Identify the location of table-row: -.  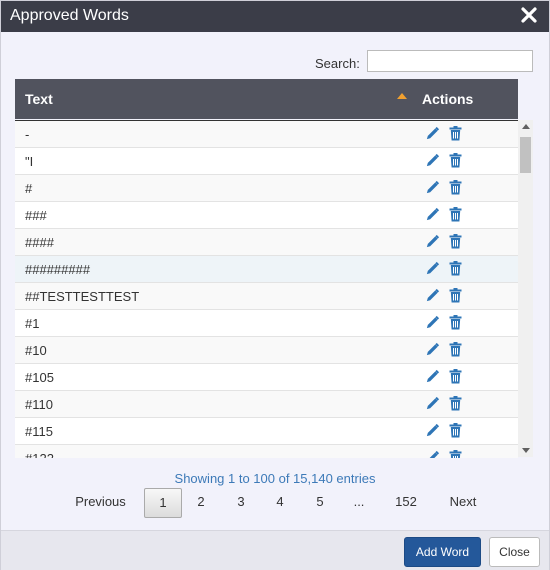
(266, 134).